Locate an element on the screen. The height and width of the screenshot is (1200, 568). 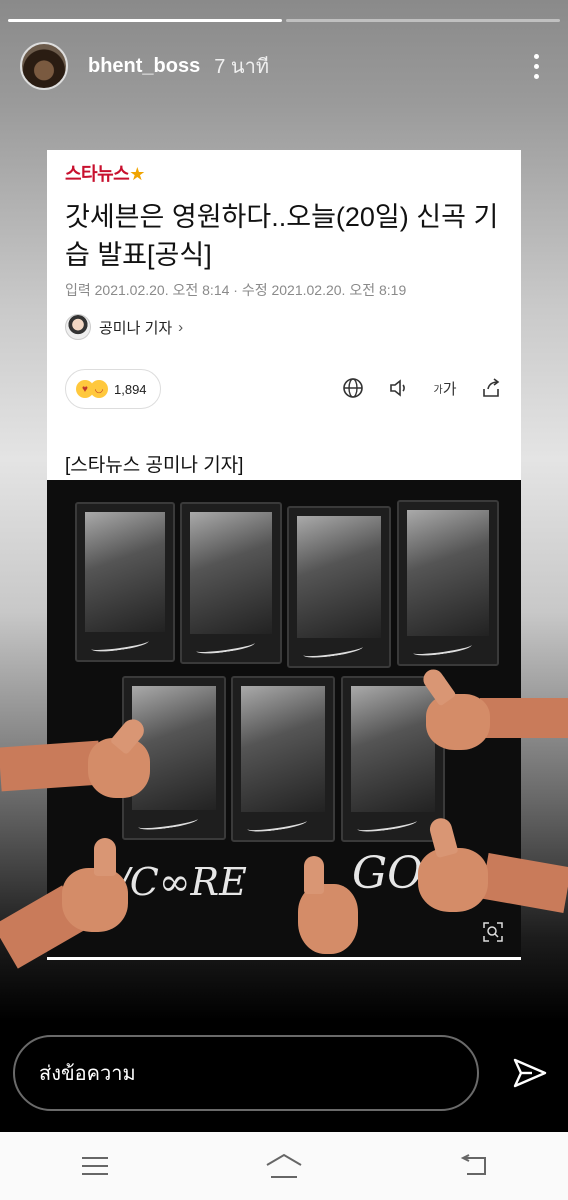
story-progress is located at coordinates (284, 20).